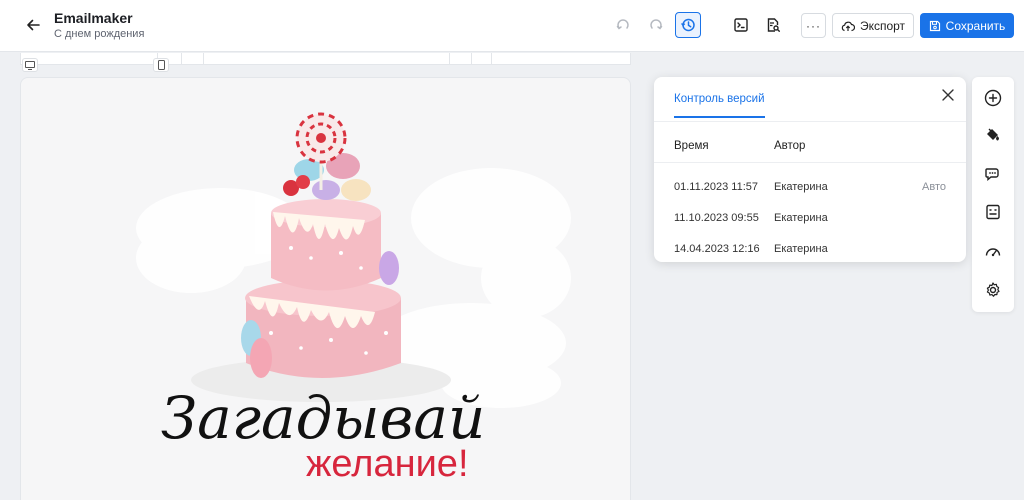  I want to click on right-tool-rail, so click(993, 194).